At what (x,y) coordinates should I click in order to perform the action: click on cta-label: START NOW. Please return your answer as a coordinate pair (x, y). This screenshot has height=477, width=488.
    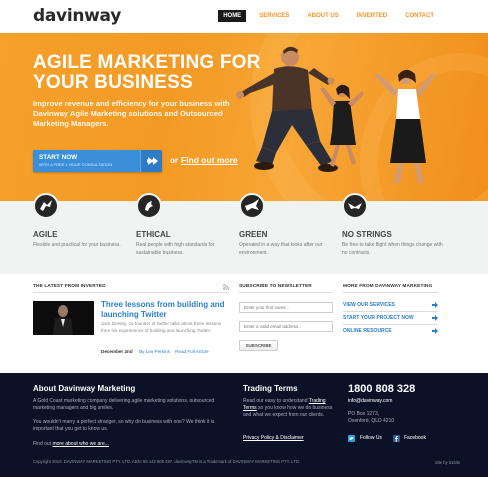
    Looking at the image, I should click on (58, 157).